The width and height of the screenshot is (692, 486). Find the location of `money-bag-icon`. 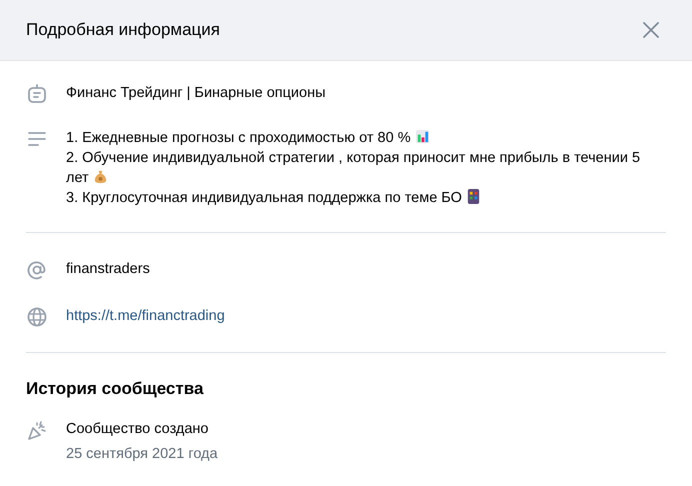

money-bag-icon is located at coordinates (100, 176).